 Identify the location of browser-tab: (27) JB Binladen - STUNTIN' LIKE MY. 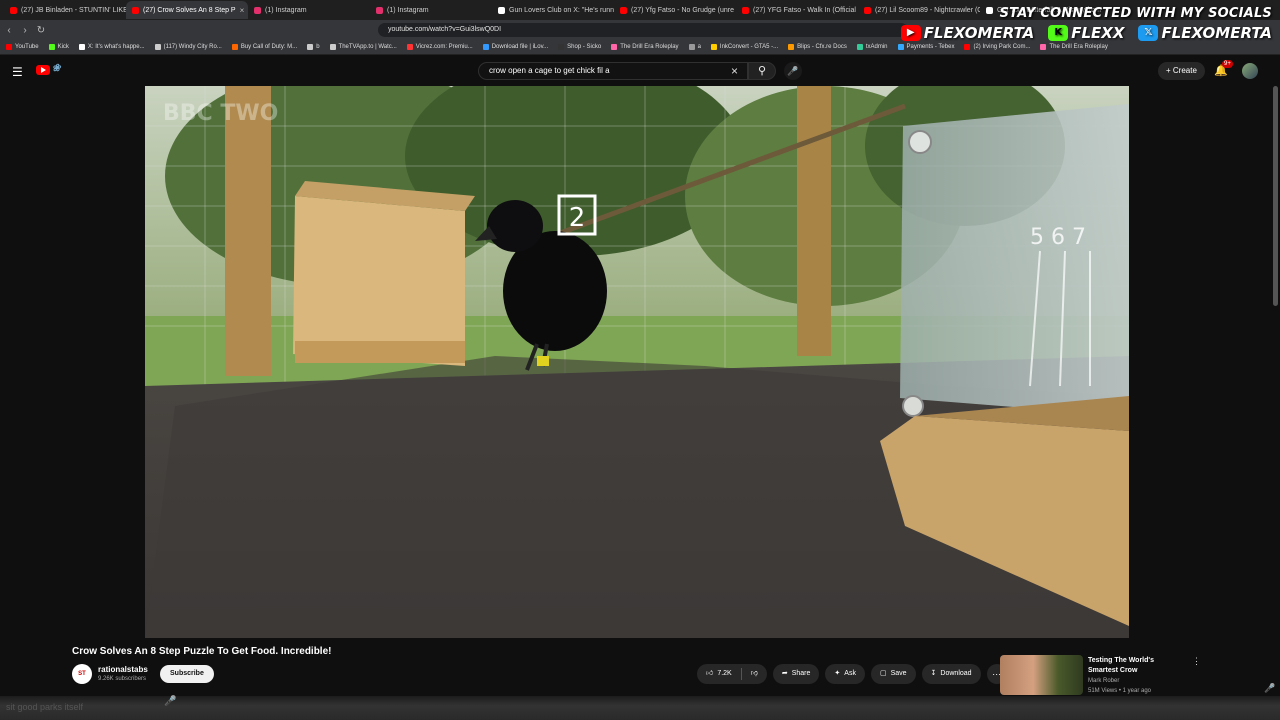
(65, 10).